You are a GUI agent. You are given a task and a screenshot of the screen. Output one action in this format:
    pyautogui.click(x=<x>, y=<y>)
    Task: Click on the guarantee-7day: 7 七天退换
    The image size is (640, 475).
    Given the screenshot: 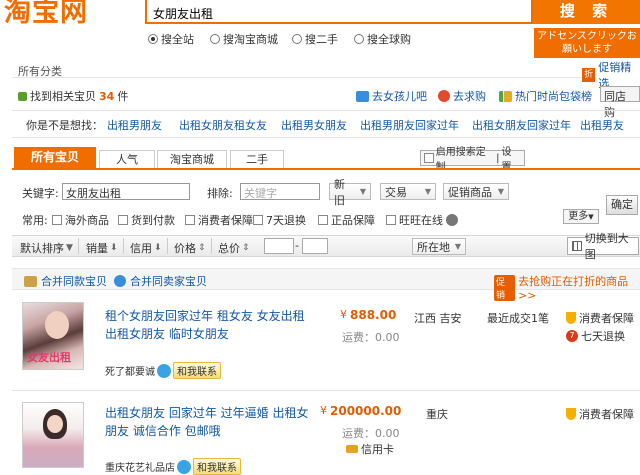 What is the action you would take?
    pyautogui.click(x=595, y=336)
    